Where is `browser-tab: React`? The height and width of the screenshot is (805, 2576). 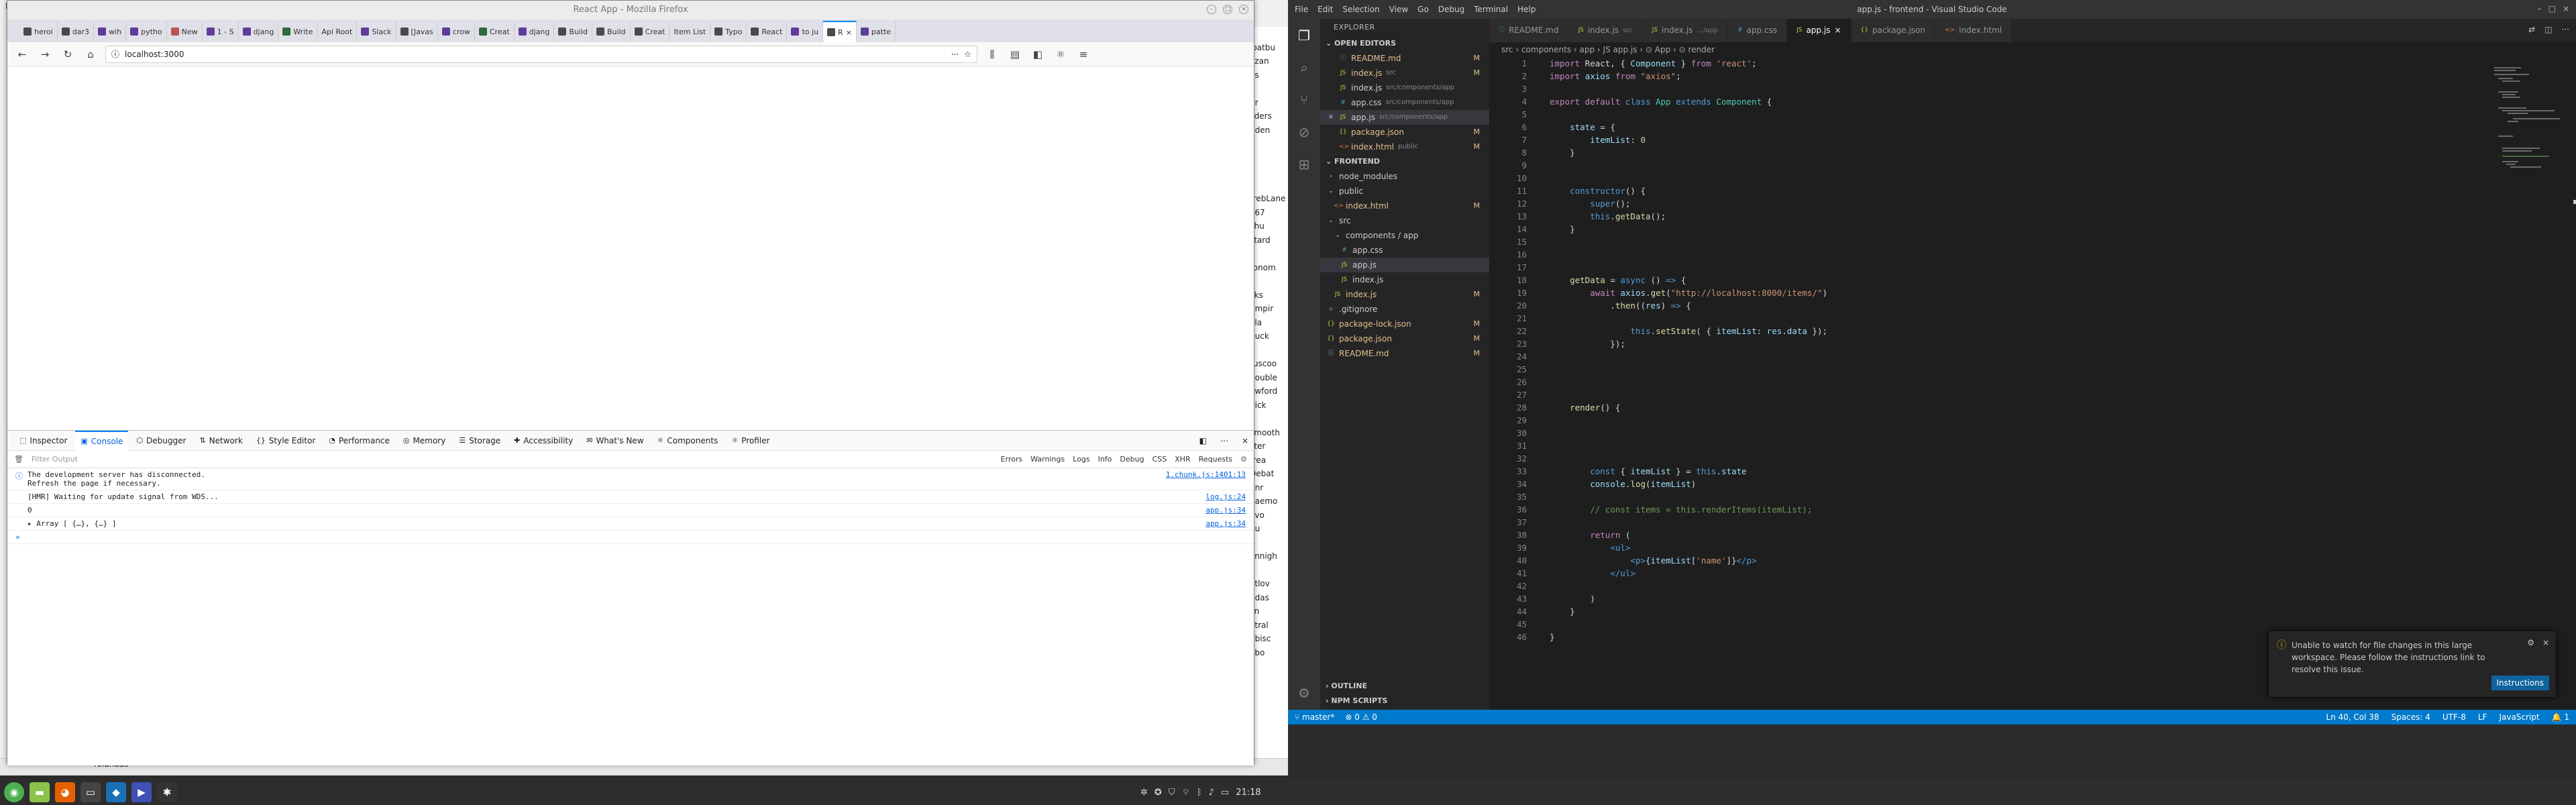
browser-tab: React is located at coordinates (767, 31).